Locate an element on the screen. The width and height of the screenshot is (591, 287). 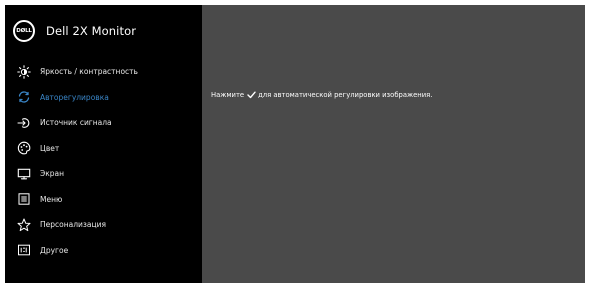
input-source-icon is located at coordinates (24, 123).